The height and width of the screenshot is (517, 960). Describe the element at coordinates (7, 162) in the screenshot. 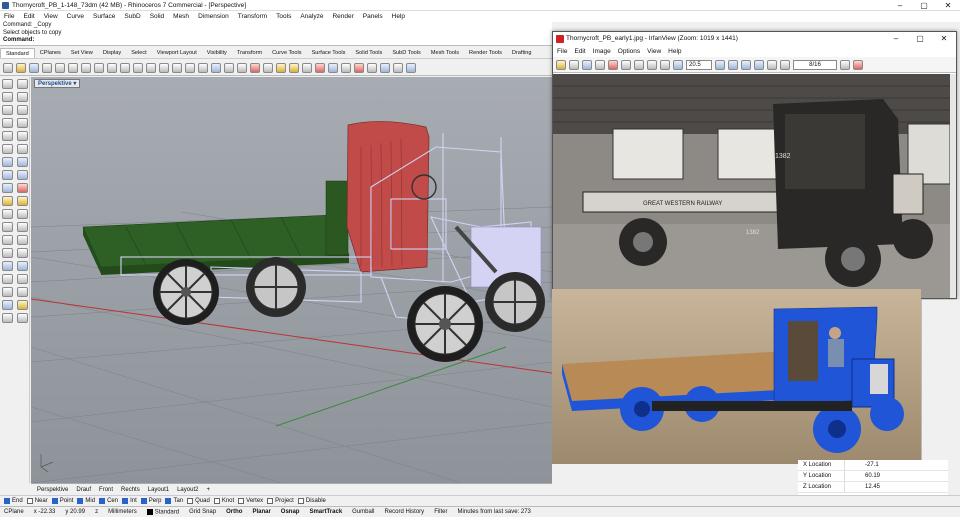

I see `surface-icon` at that location.